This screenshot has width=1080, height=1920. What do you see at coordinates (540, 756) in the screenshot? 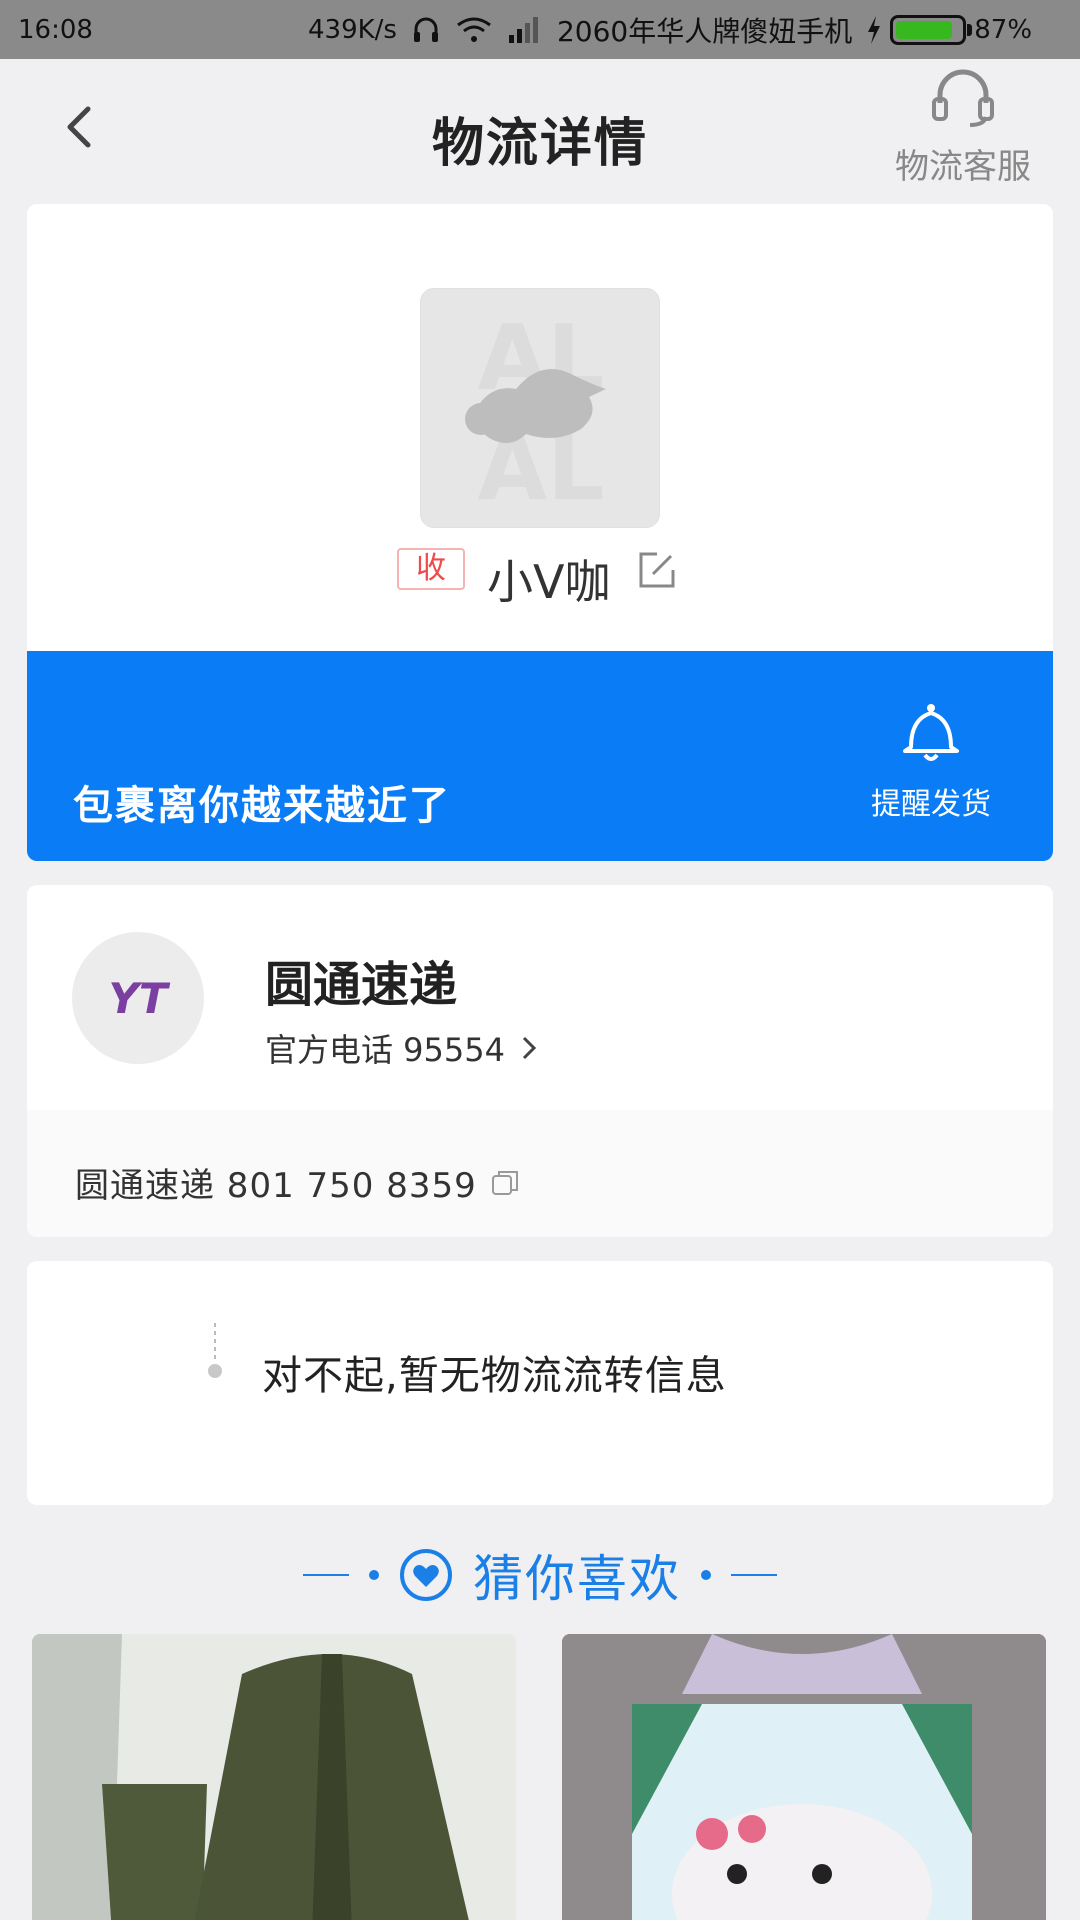
I see `delivery-status-banner: 包裹离你越来越近了 提醒发货` at bounding box center [540, 756].